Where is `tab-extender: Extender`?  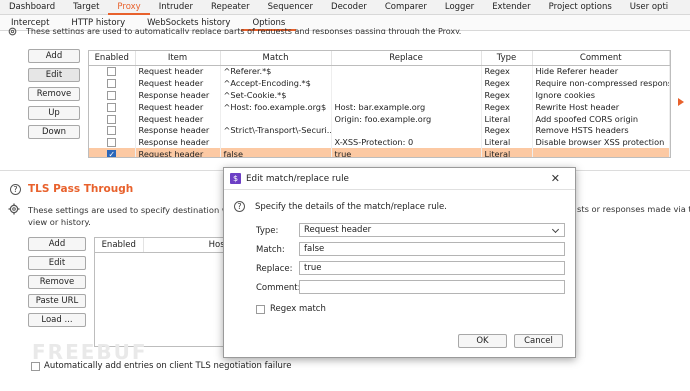
tab-extender: Extender is located at coordinates (511, 7).